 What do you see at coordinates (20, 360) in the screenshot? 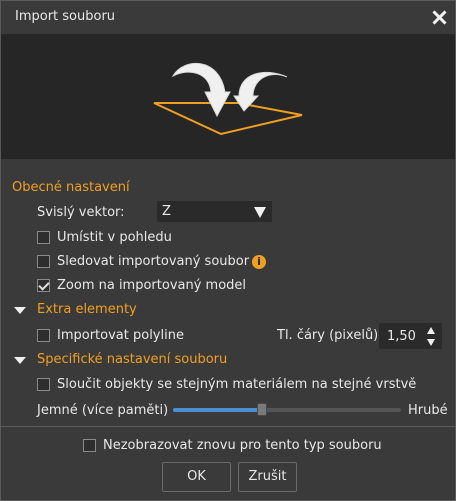
I see `collapse-specific-icon` at bounding box center [20, 360].